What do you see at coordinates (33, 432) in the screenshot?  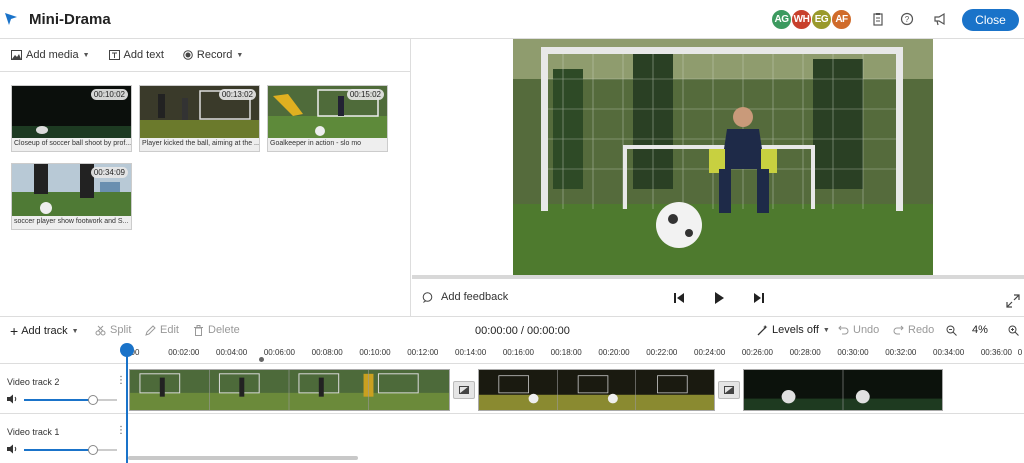 I see `track-name: Video track 1` at bounding box center [33, 432].